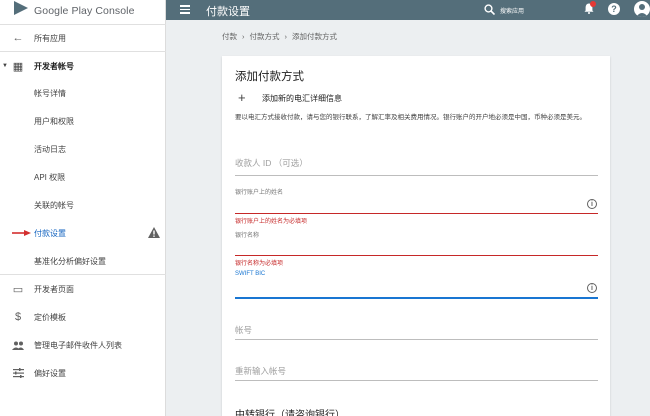  Describe the element at coordinates (5, 66) in the screenshot. I see `caret-down-icon: ▼` at that location.